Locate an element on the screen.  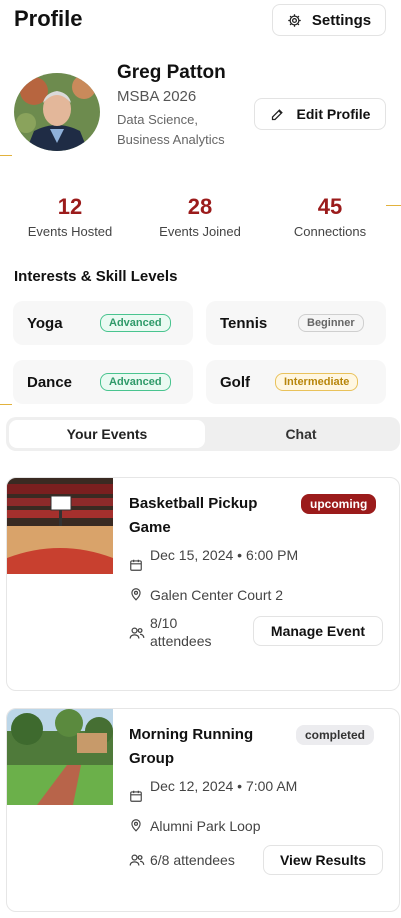
edit-profile-label: Edit Profile is located at coordinates (333, 114).